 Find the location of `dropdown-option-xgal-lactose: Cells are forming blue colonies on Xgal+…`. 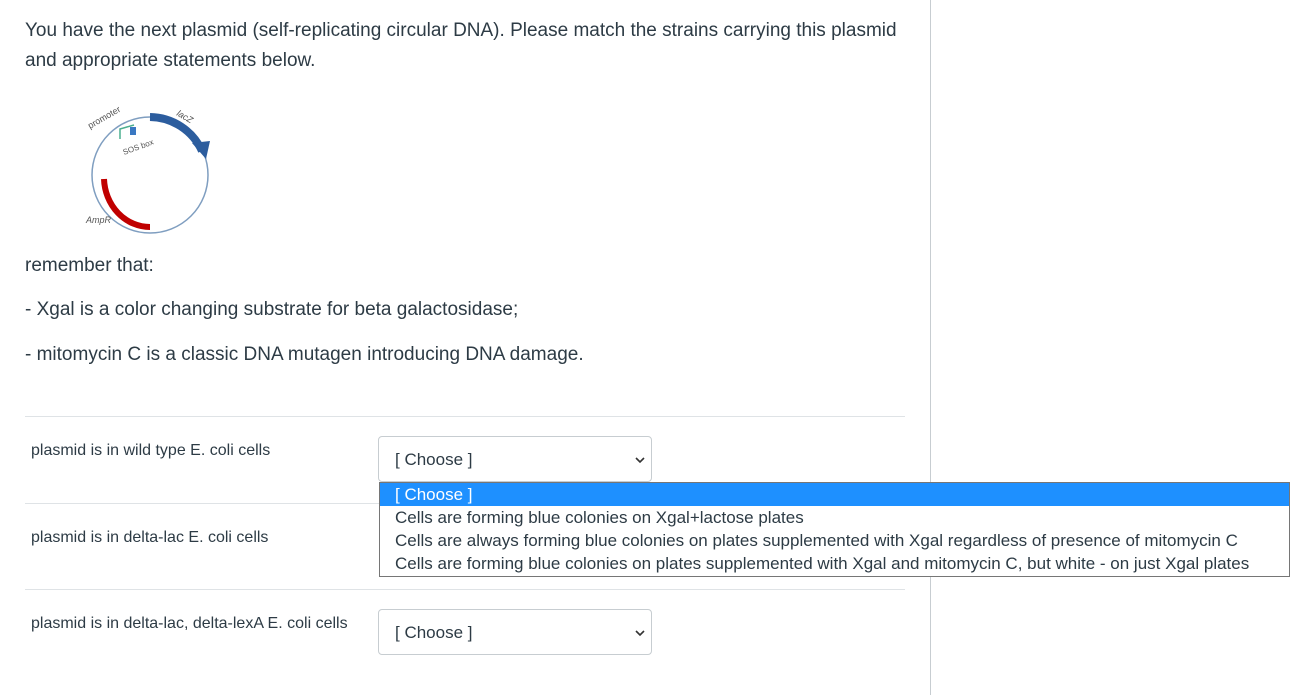

dropdown-option-xgal-lactose: Cells are forming blue colonies on Xgal+… is located at coordinates (834, 517).